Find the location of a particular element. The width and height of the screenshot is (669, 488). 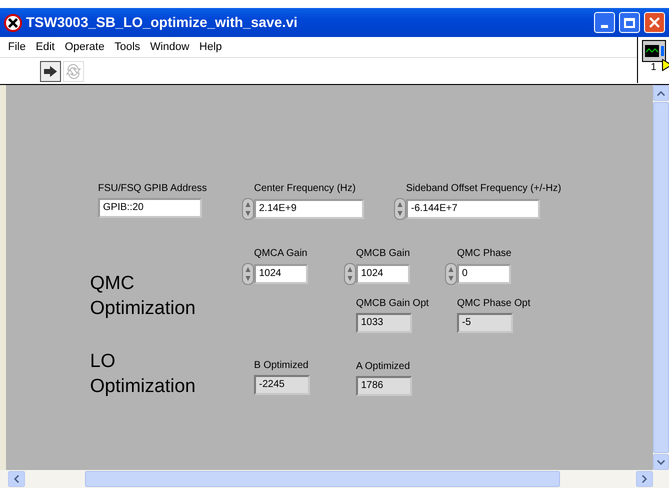

input-field: 0 is located at coordinates (484, 274).